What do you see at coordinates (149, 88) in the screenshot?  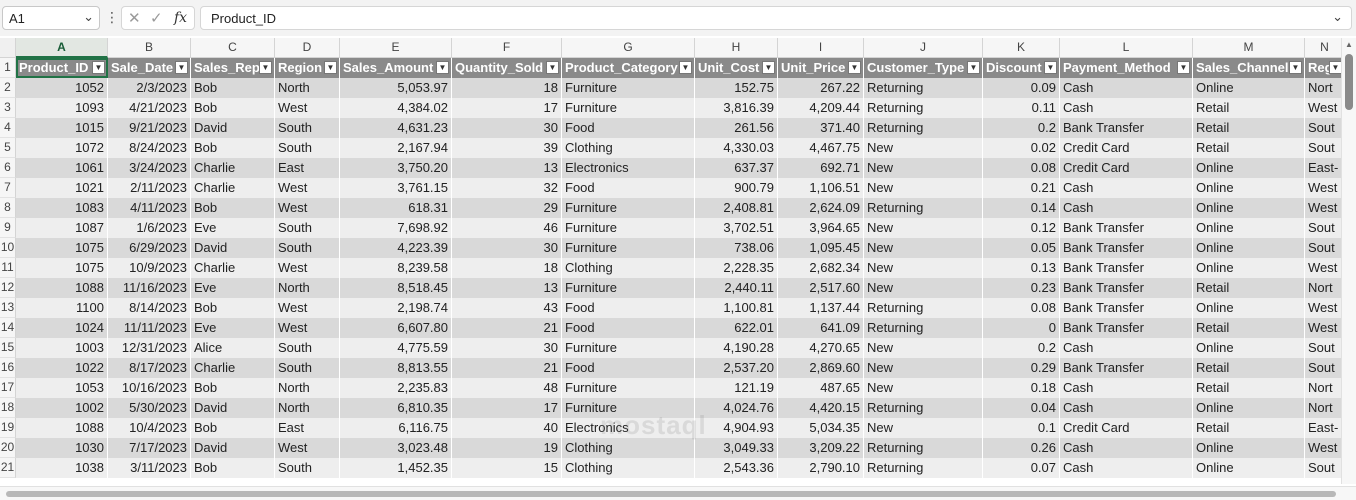 I see `cell: 2/3/2023` at bounding box center [149, 88].